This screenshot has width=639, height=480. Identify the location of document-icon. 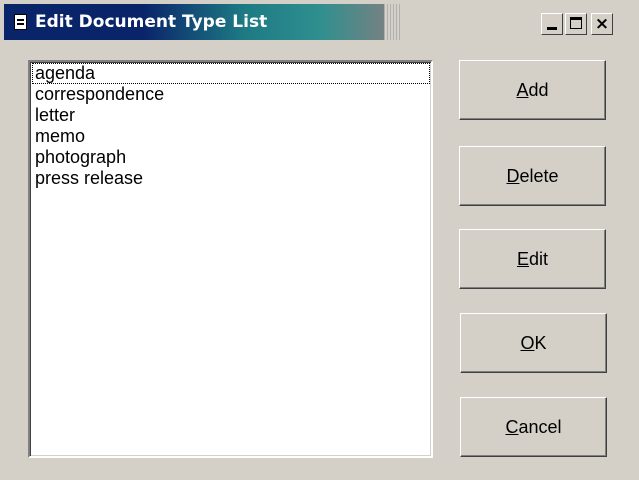
(20, 22).